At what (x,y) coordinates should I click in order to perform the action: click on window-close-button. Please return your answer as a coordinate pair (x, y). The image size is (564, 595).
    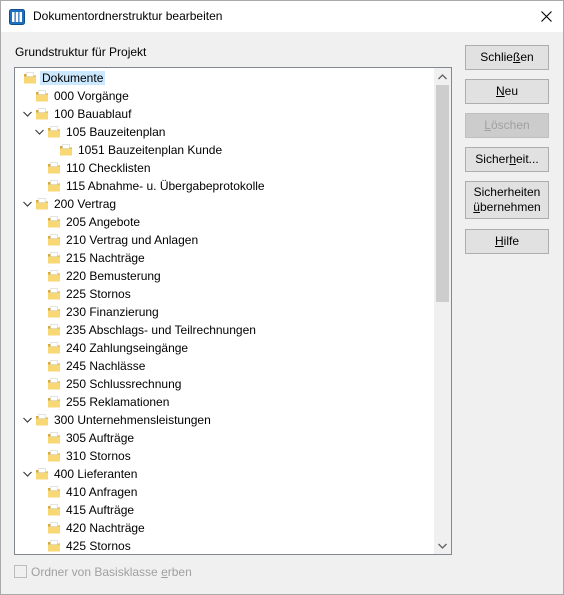
    Looking at the image, I should click on (546, 16).